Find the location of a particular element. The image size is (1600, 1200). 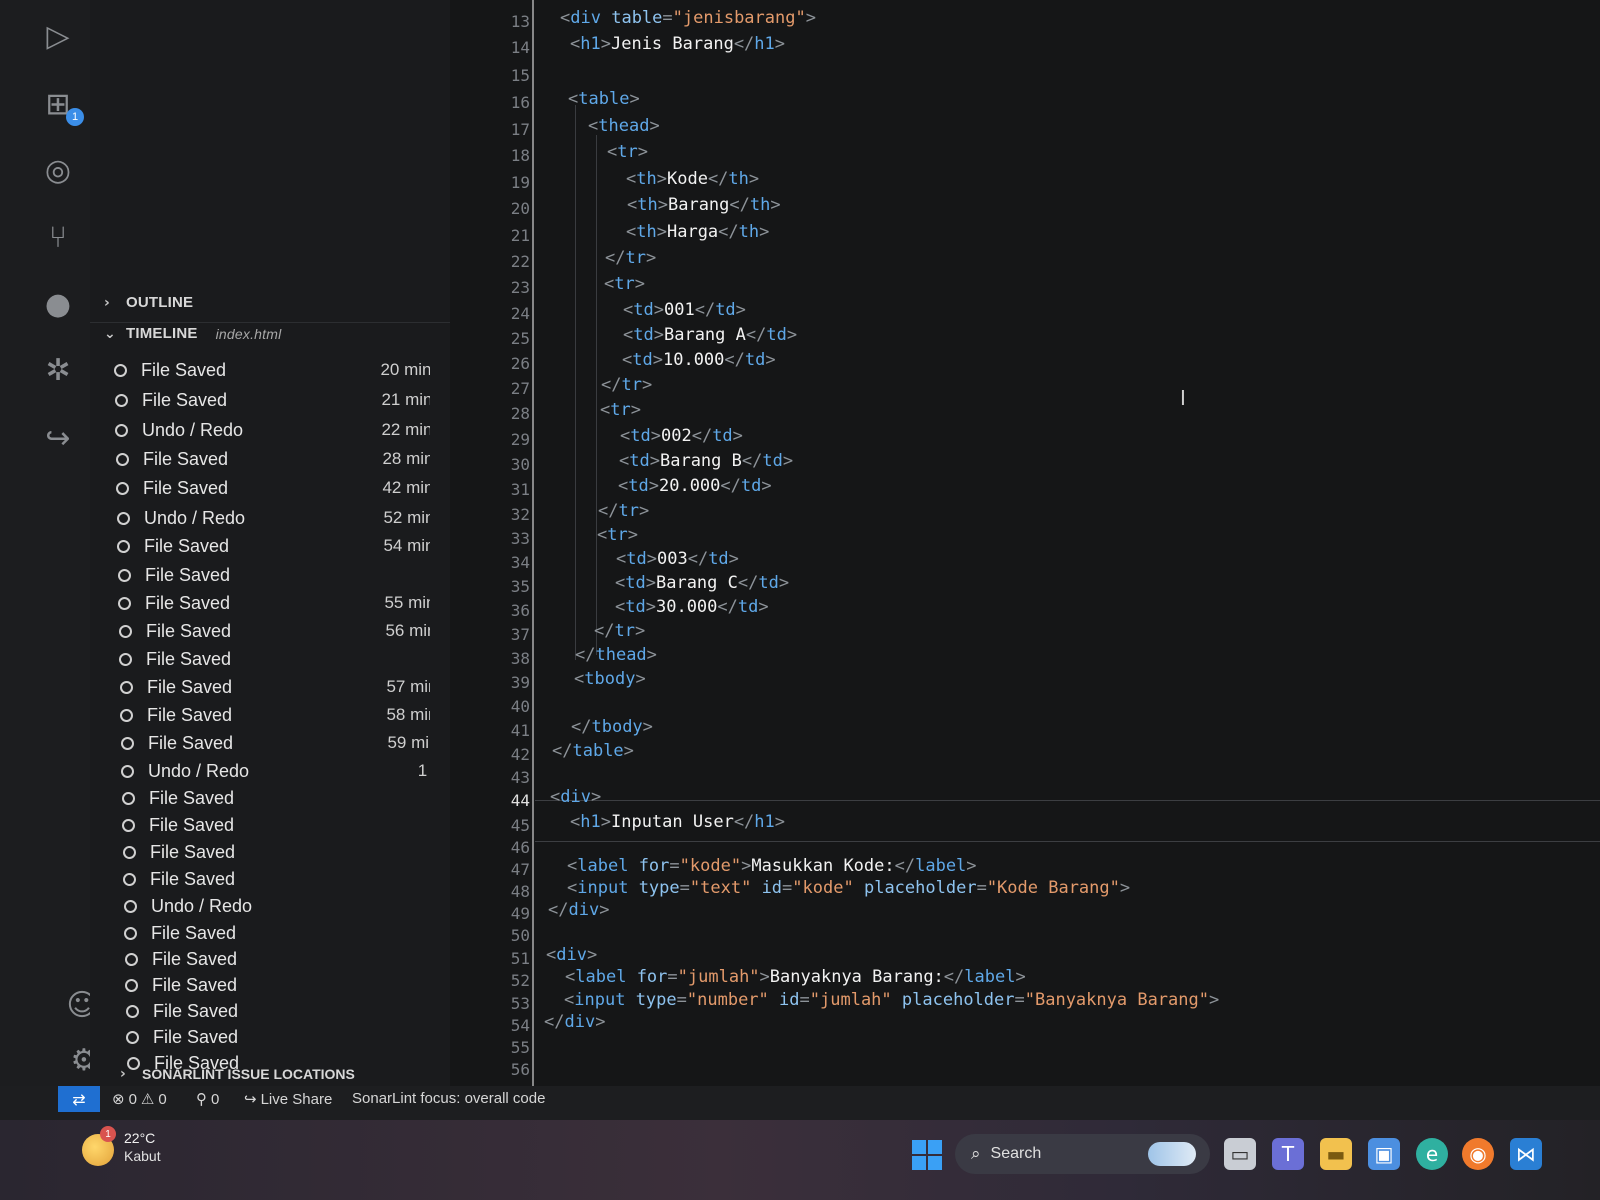

timeline-item: Undo / Redo 1 hr is located at coordinates (273, 771).